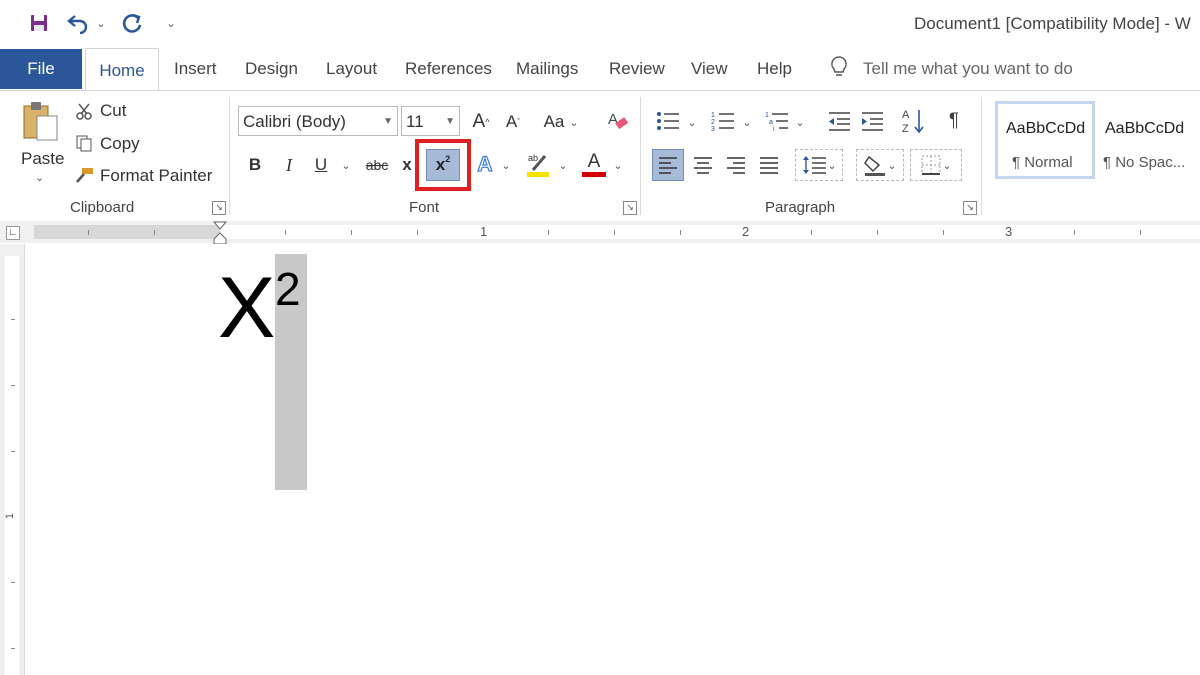  I want to click on grow-font-icon: A ^, so click(481, 122).